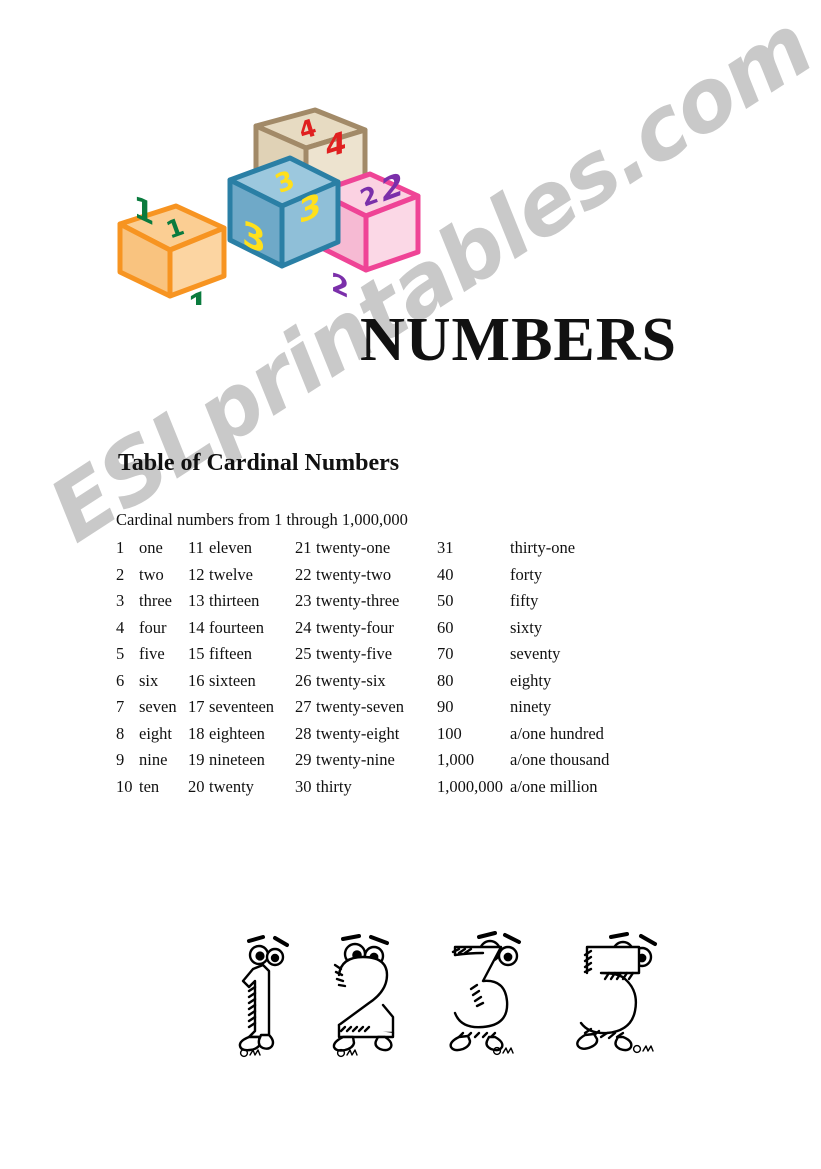 Image resolution: width=821 pixels, height=1169 pixels. I want to click on cartoon-number-figures, so click(435, 992).